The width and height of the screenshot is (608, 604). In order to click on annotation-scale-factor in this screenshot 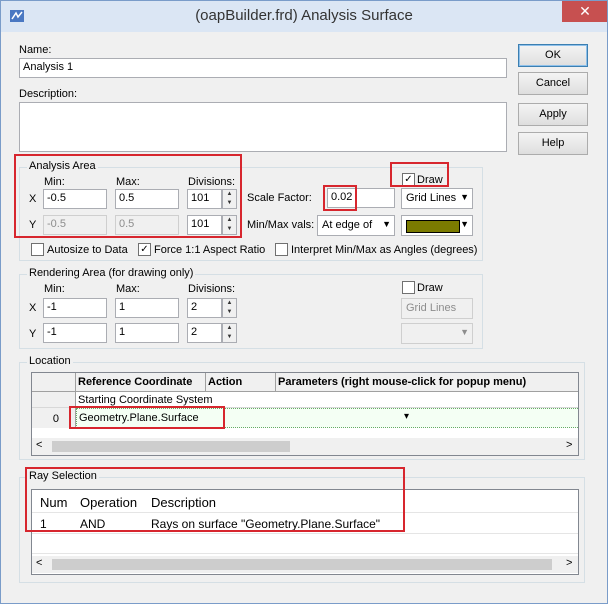, I will do `click(340, 198)`.